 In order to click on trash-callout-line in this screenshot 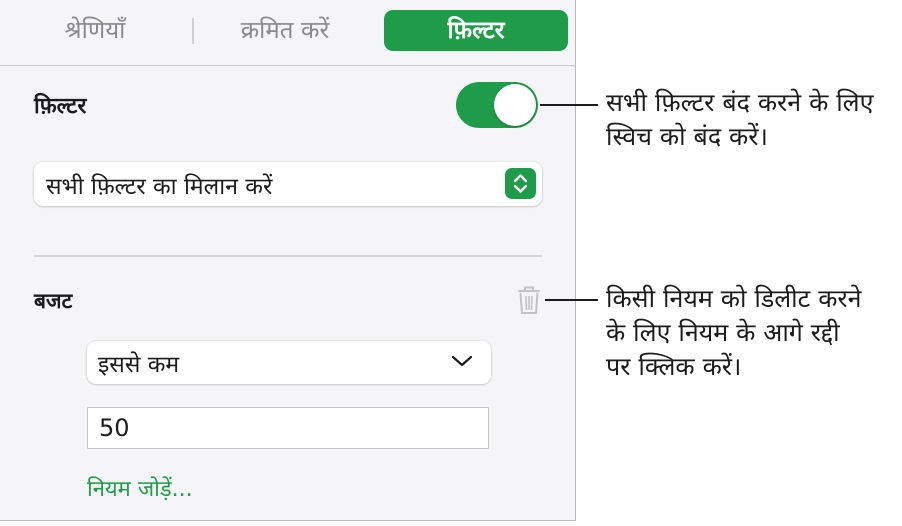, I will do `click(571, 300)`.